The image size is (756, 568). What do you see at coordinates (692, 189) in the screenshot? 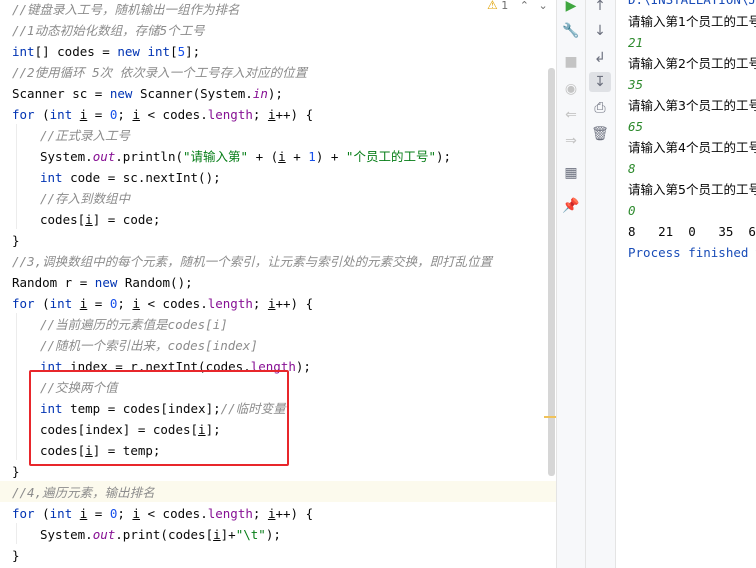
I see `console-prompt: 请输入第5个员工的工号` at bounding box center [692, 189].